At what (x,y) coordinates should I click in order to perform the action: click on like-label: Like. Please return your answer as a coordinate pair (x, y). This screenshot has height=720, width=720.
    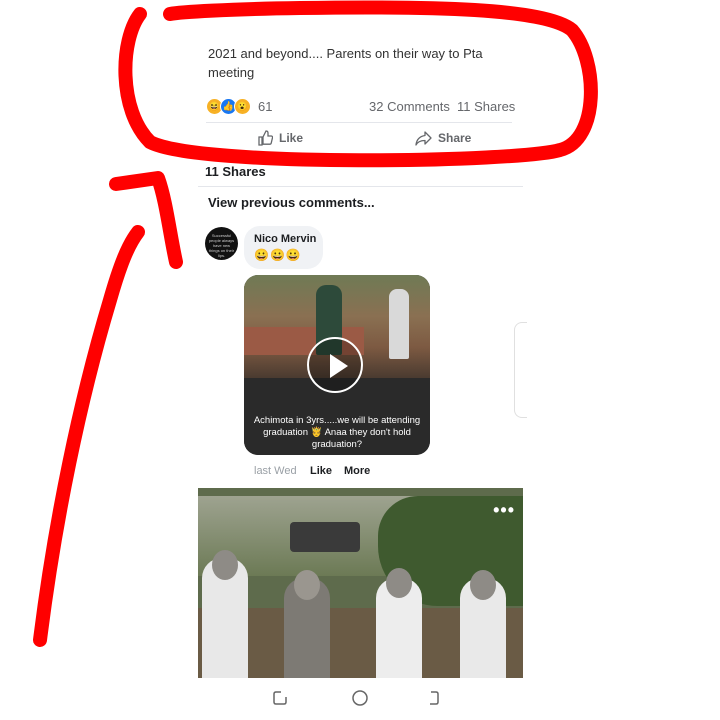
    Looking at the image, I should click on (291, 138).